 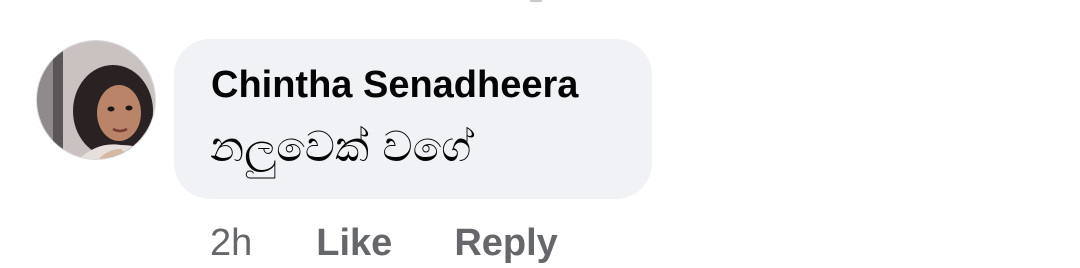 I want to click on comment-actions: 2h Like Reply, so click(x=384, y=243).